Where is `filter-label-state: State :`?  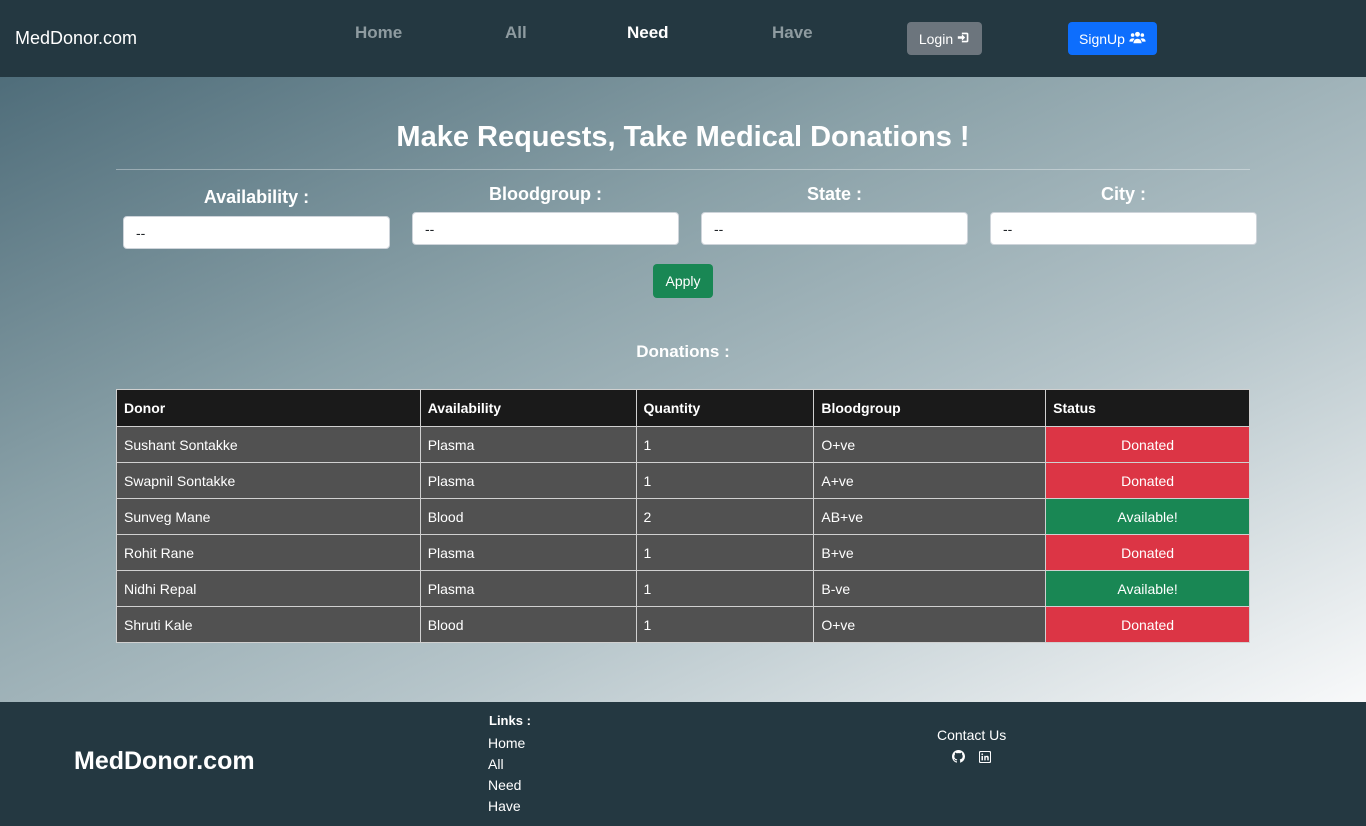 filter-label-state: State : is located at coordinates (834, 194).